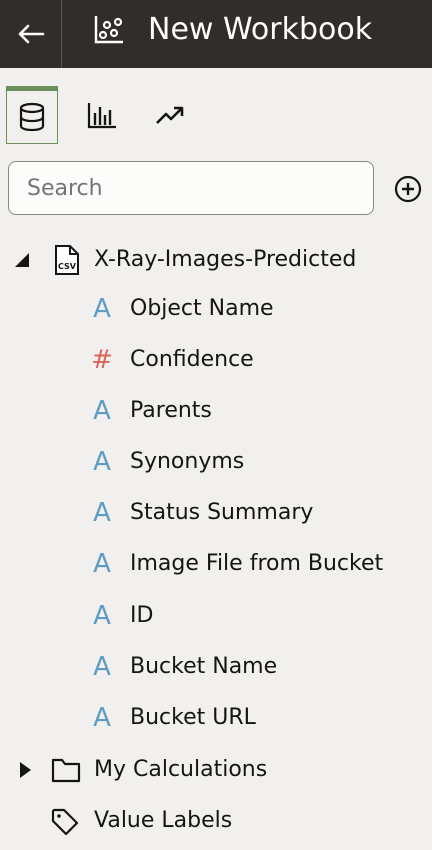  I want to click on column-item: A Image File from Bucket, so click(216, 564).